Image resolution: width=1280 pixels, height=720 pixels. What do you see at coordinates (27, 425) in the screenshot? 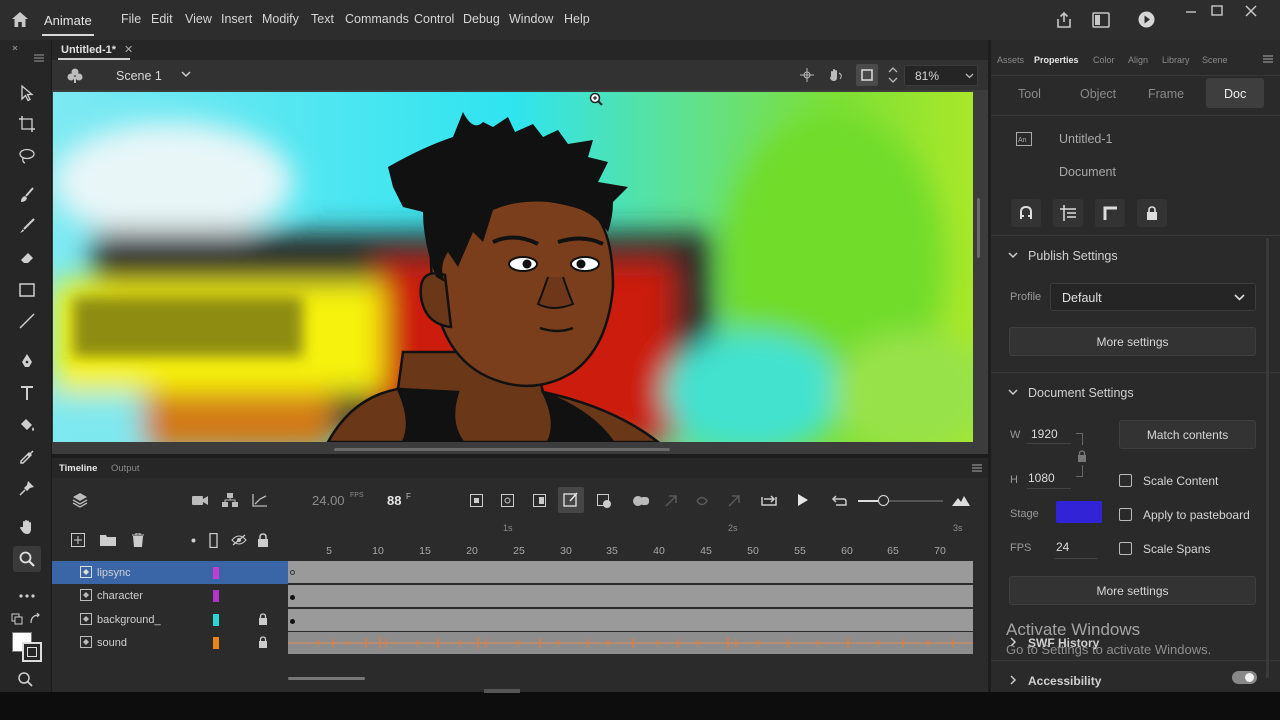
I see `paint-bucket-tool-icon` at bounding box center [27, 425].